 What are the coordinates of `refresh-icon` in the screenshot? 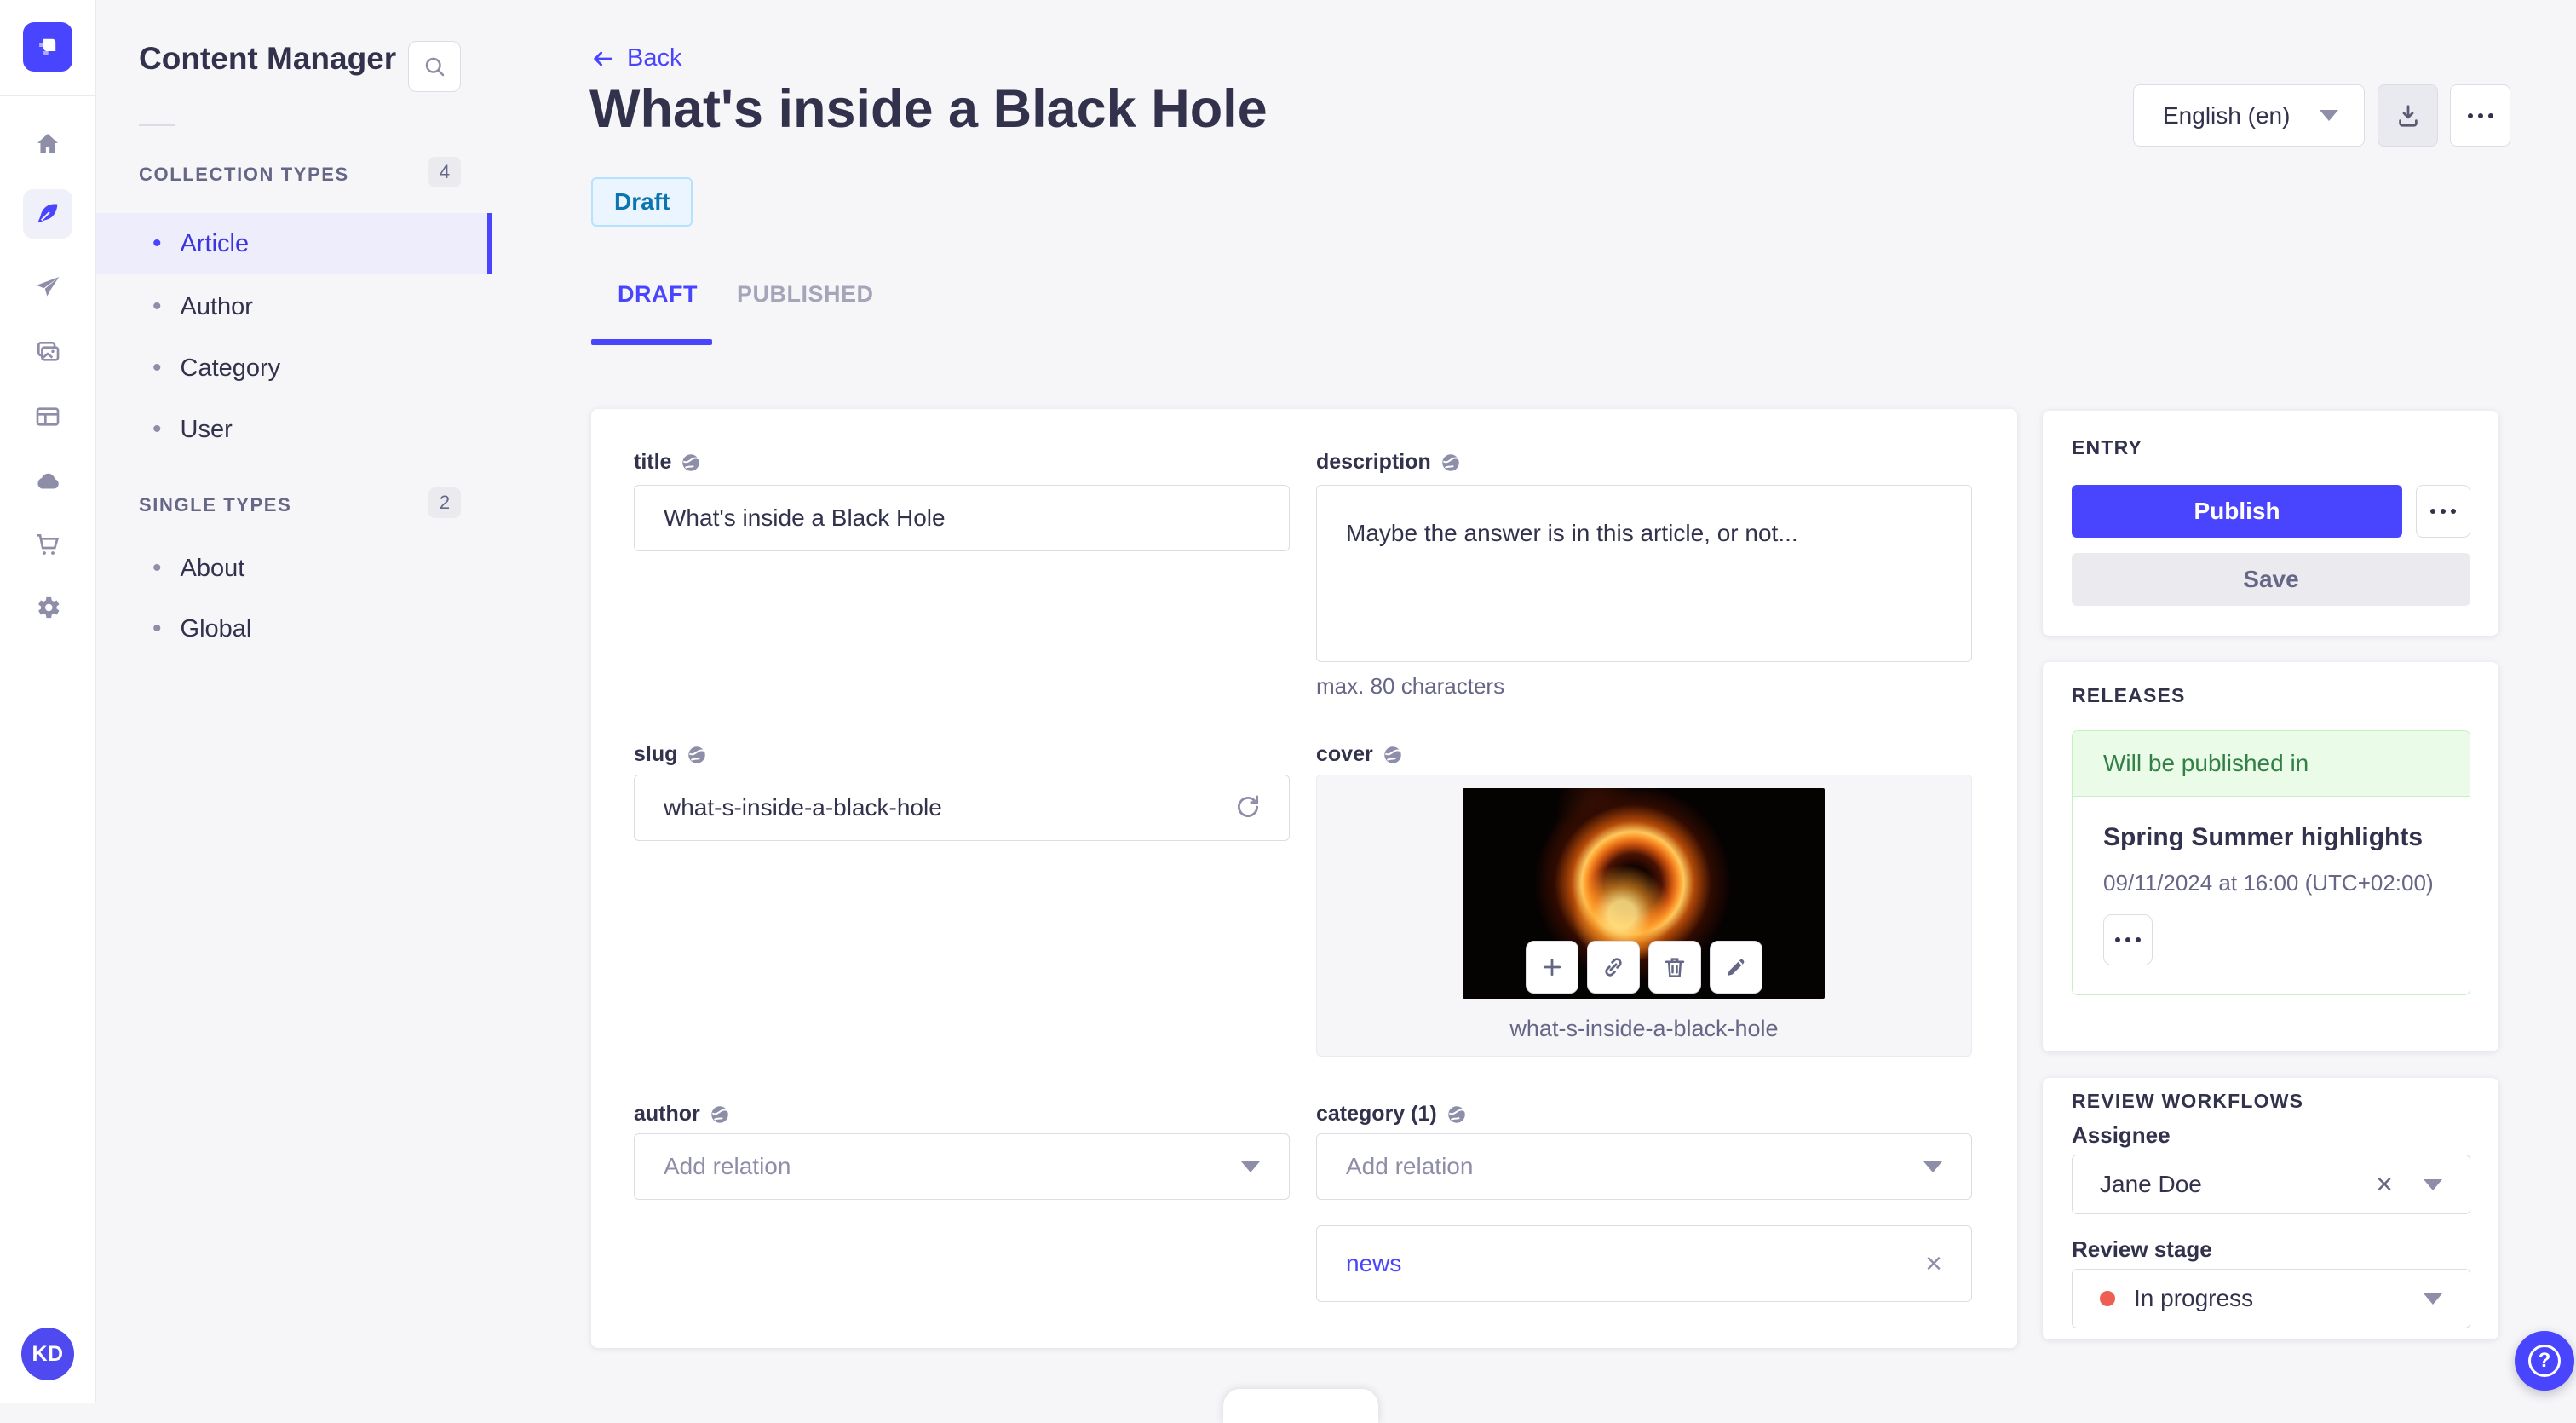 It's located at (1248, 806).